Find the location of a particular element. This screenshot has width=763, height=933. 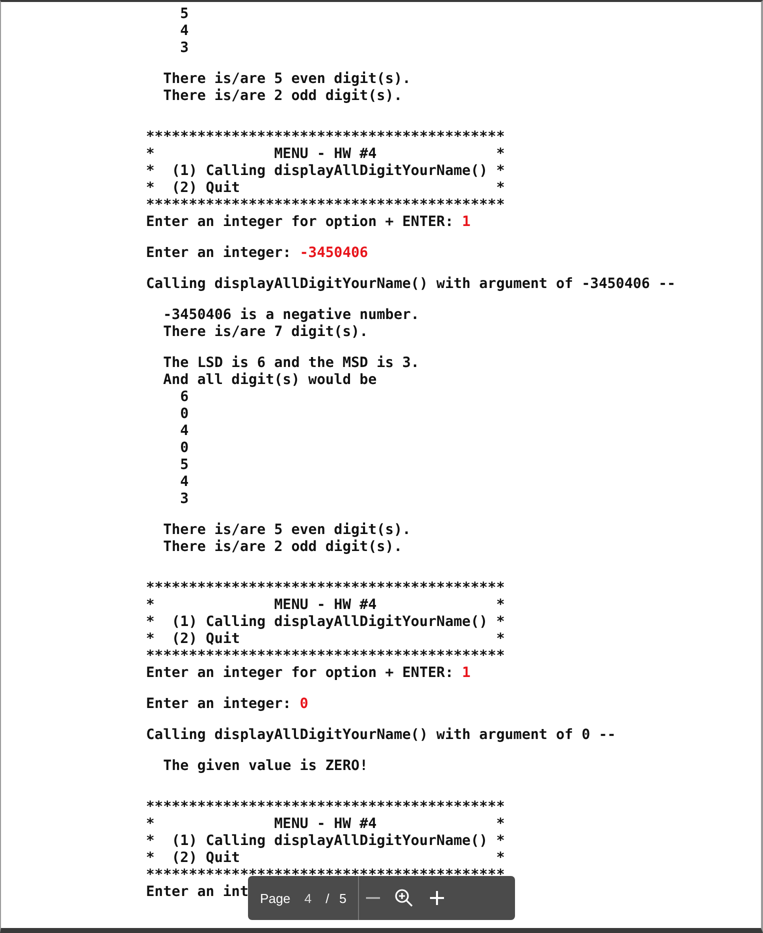

page-number-field: 4 is located at coordinates (308, 898).